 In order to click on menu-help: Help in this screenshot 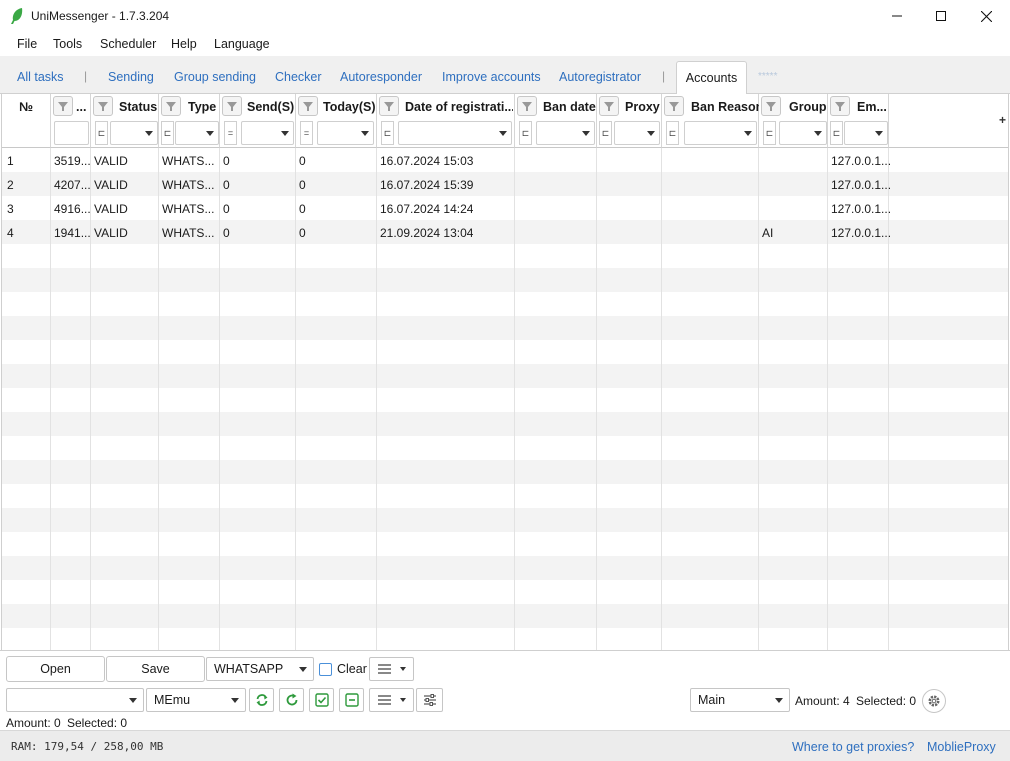, I will do `click(184, 44)`.